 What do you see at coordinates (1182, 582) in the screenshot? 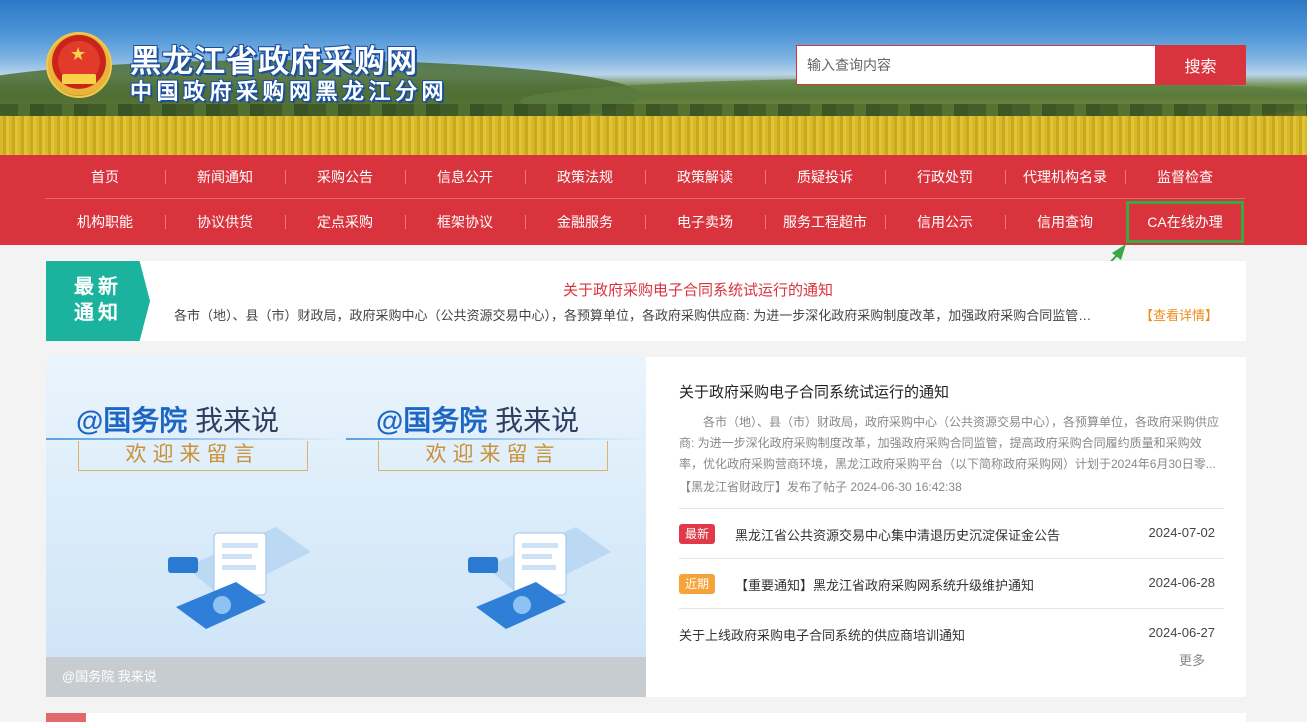
I see `news-item-date: 2024-06-28` at bounding box center [1182, 582].